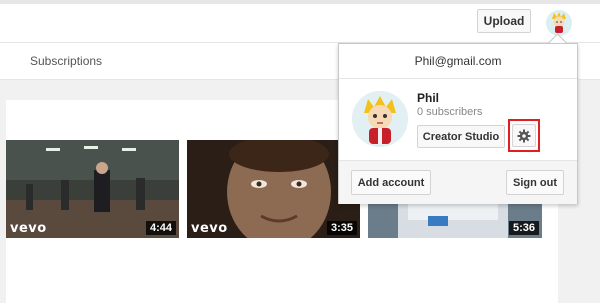  I want to click on video-duration: 4:44, so click(160, 228).